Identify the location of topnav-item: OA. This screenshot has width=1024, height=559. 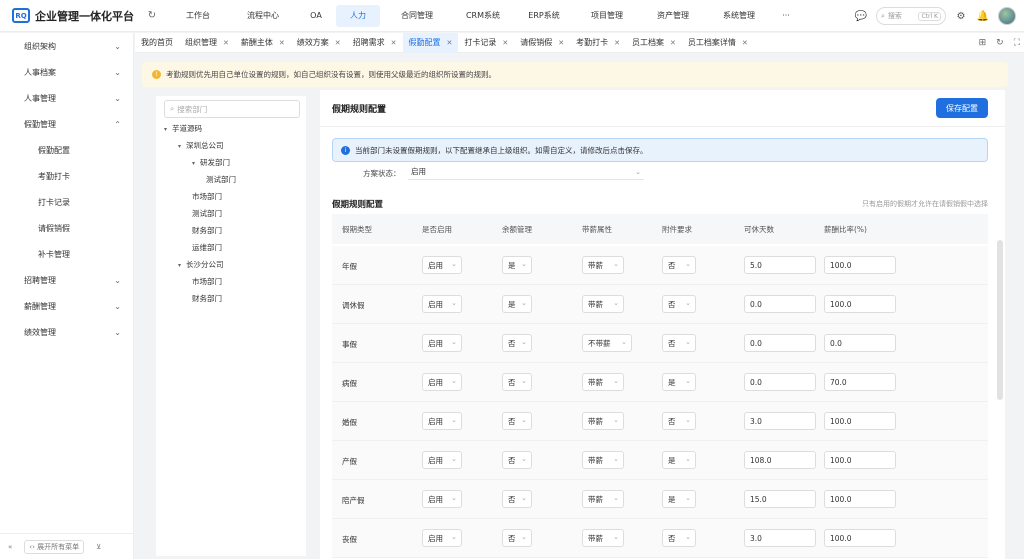
(316, 16).